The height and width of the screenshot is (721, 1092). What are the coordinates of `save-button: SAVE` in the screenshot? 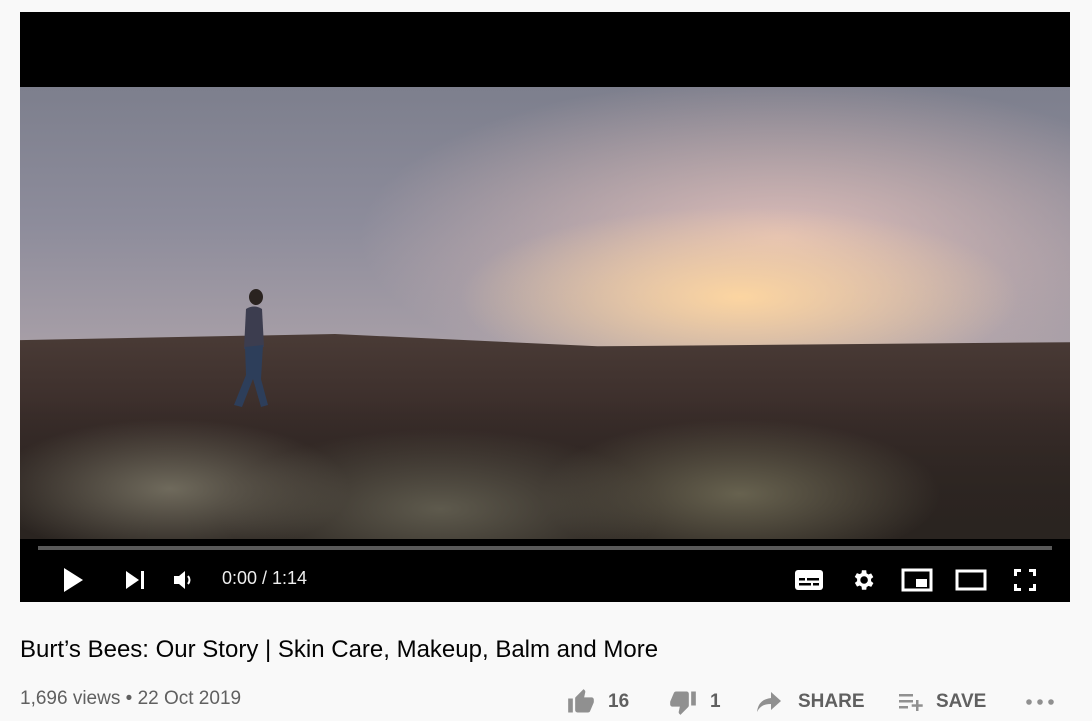 It's located at (942, 702).